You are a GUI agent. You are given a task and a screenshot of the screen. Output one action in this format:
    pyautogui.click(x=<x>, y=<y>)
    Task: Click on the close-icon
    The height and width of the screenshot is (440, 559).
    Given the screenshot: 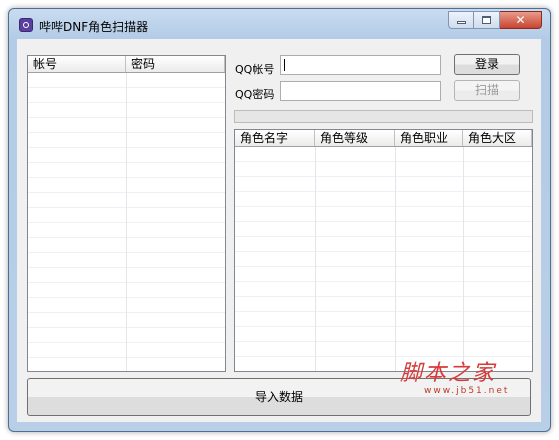 What is the action you would take?
    pyautogui.click(x=521, y=20)
    